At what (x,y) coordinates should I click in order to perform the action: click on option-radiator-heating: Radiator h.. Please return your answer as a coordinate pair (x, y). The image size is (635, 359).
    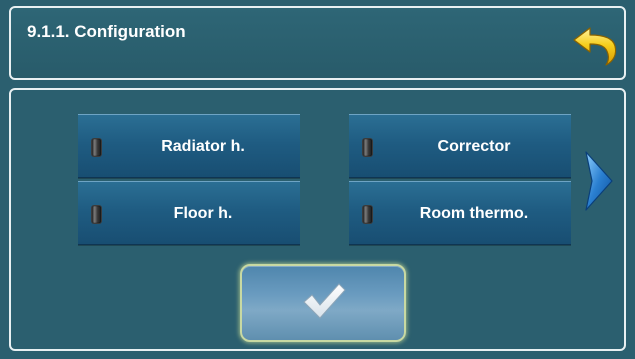
    Looking at the image, I should click on (189, 146).